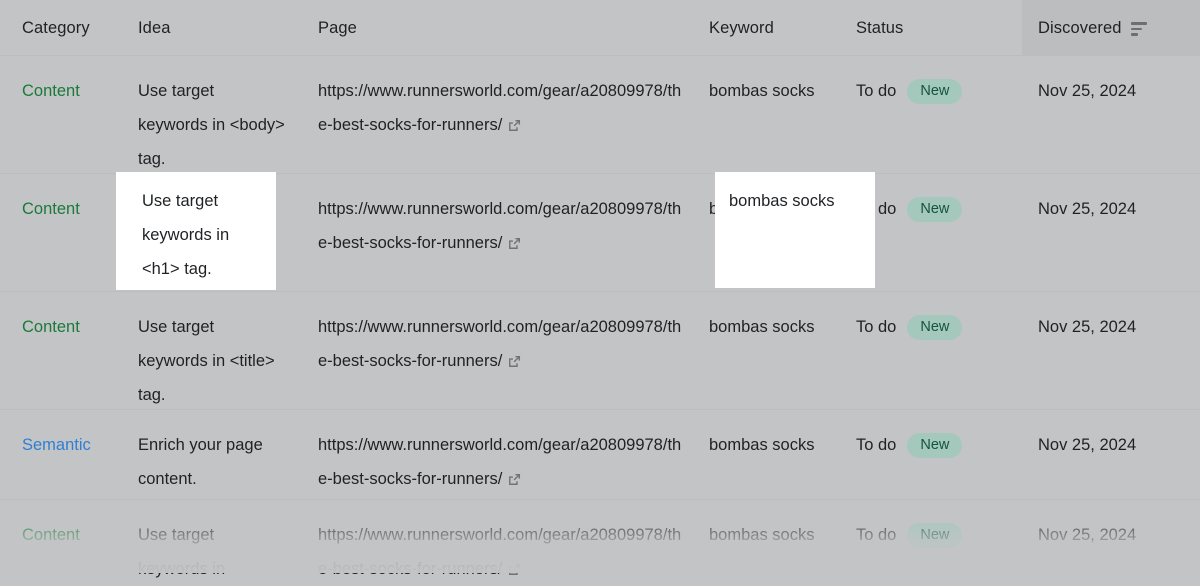 The height and width of the screenshot is (586, 1200). I want to click on cell-idea: Use target keywords in, so click(206, 539).